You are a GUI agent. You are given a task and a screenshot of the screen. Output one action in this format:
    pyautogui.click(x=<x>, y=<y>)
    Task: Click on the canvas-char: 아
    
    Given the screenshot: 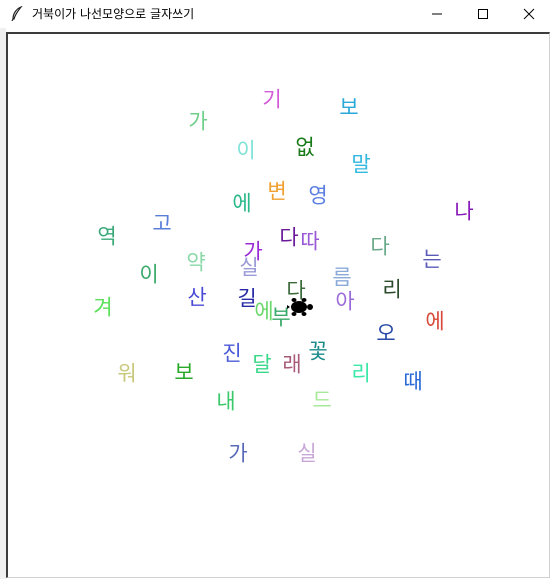 What is the action you would take?
    pyautogui.click(x=345, y=301)
    